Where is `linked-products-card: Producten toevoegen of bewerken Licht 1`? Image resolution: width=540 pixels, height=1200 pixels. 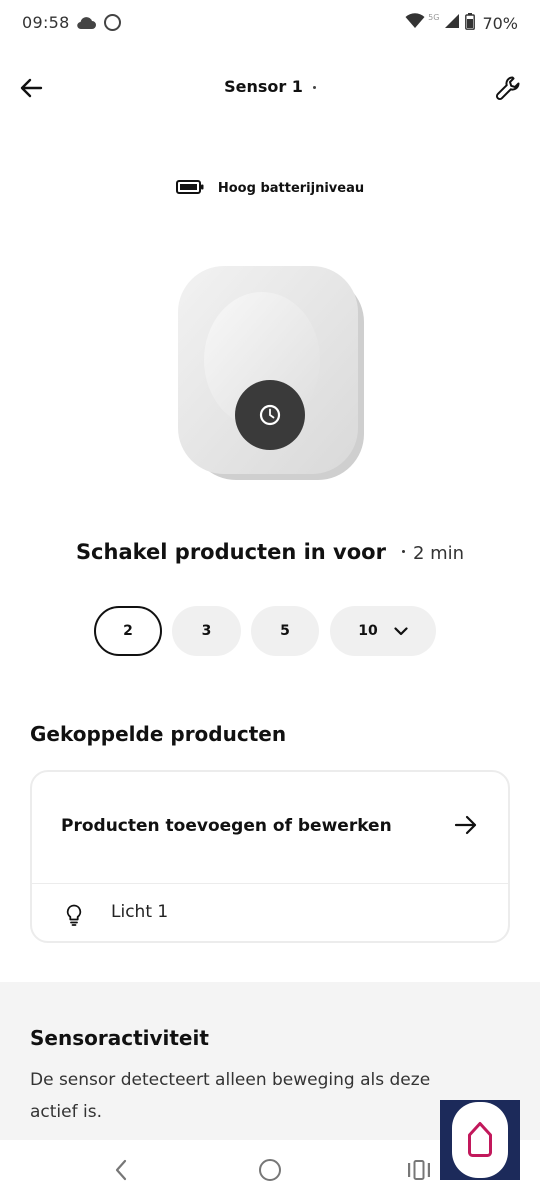
linked-products-card: Producten toevoegen of bewerken Licht 1 is located at coordinates (270, 856).